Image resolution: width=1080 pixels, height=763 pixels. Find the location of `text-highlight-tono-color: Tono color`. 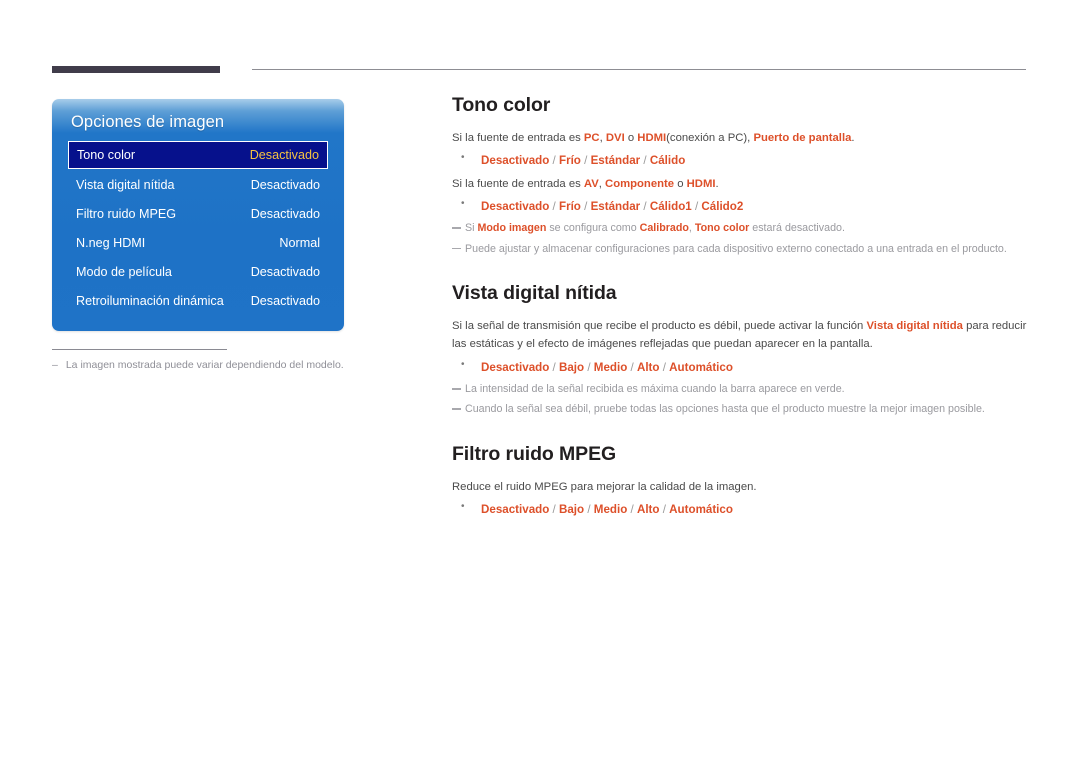

text-highlight-tono-color: Tono color is located at coordinates (722, 228).